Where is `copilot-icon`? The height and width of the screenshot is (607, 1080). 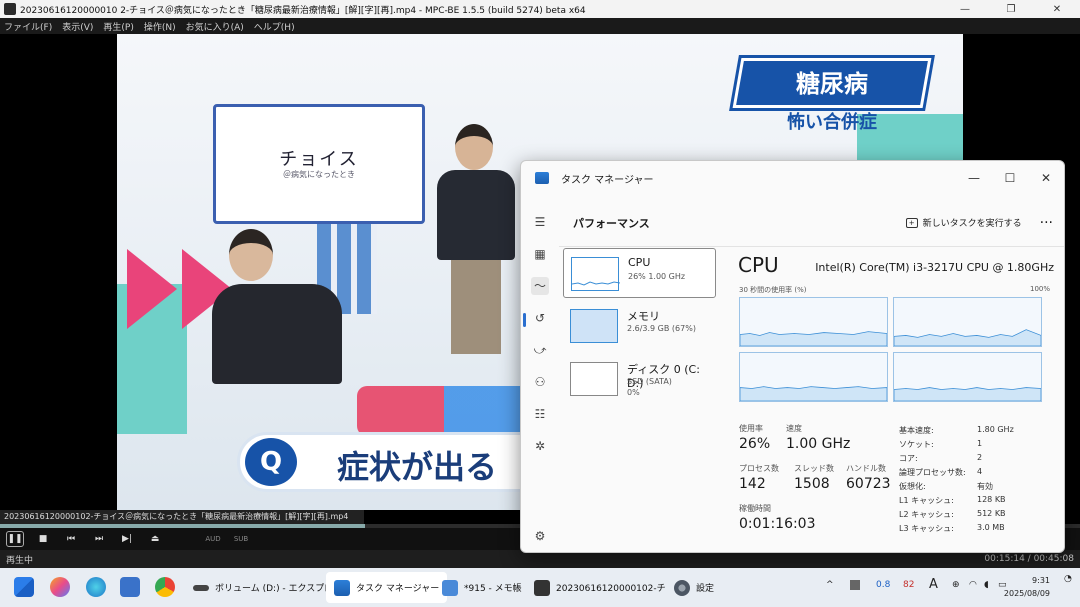 copilot-icon is located at coordinates (60, 587).